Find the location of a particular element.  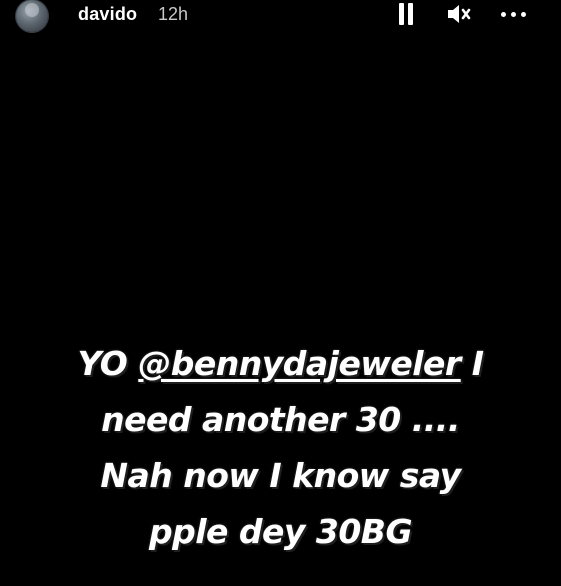

more-options-button is located at coordinates (513, 14).